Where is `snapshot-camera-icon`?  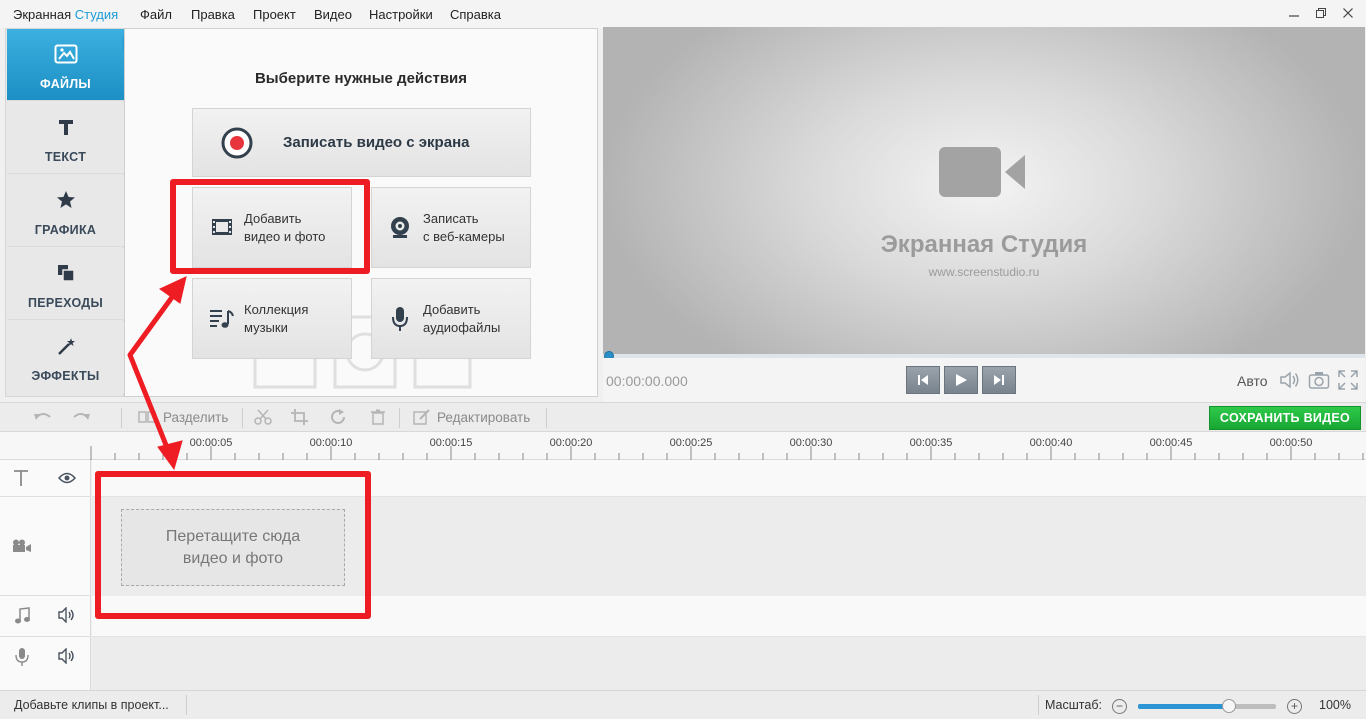 snapshot-camera-icon is located at coordinates (1319, 382).